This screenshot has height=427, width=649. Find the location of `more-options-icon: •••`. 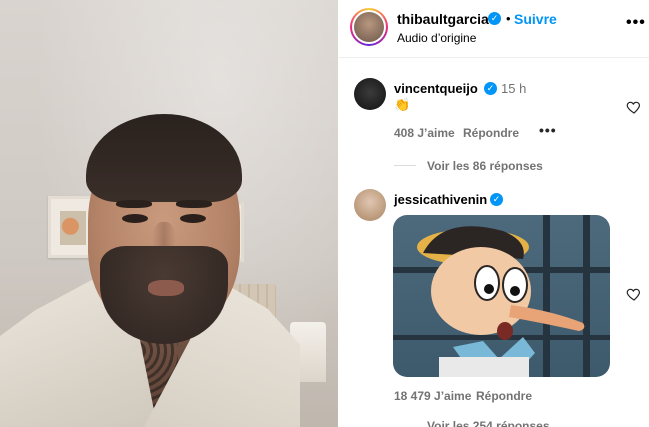

more-options-icon: ••• is located at coordinates (636, 23).